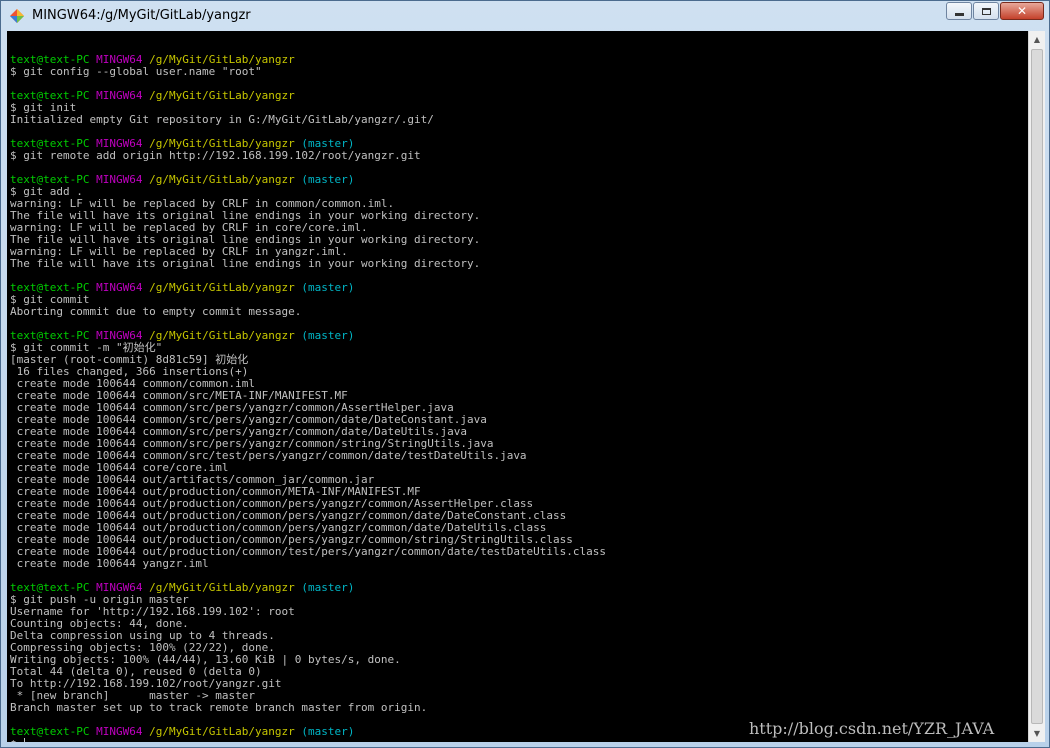  I want to click on vertical-scrollbar: ▲ ▼, so click(1036, 386).